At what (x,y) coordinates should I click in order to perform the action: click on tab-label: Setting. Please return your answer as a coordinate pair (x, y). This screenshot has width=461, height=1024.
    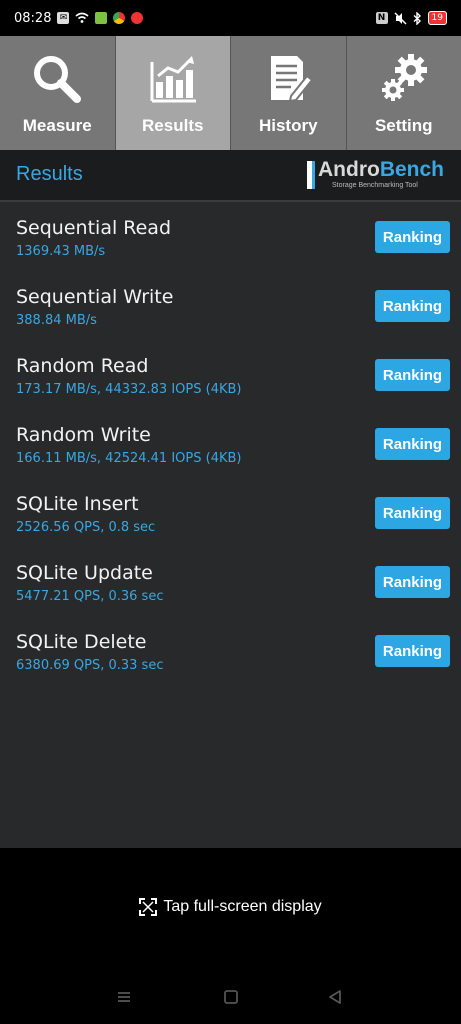
    Looking at the image, I should click on (403, 125).